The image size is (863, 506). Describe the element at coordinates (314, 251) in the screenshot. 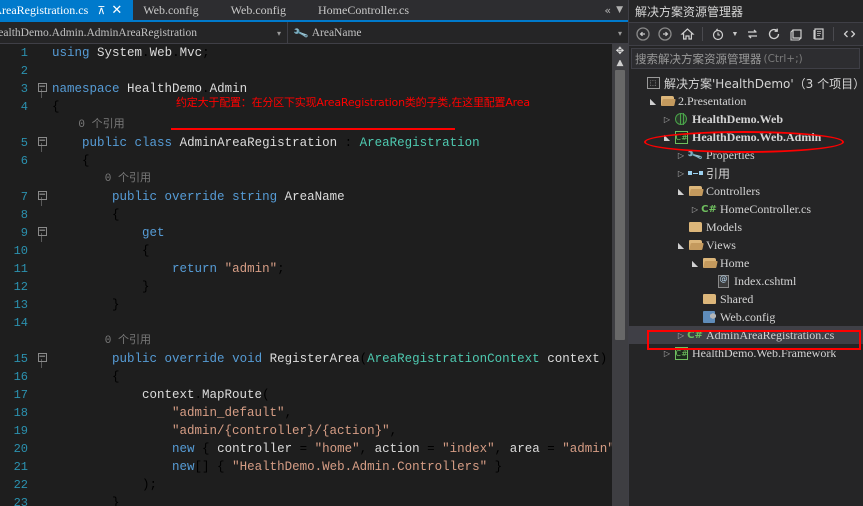

I see `code-line: 10 {` at that location.